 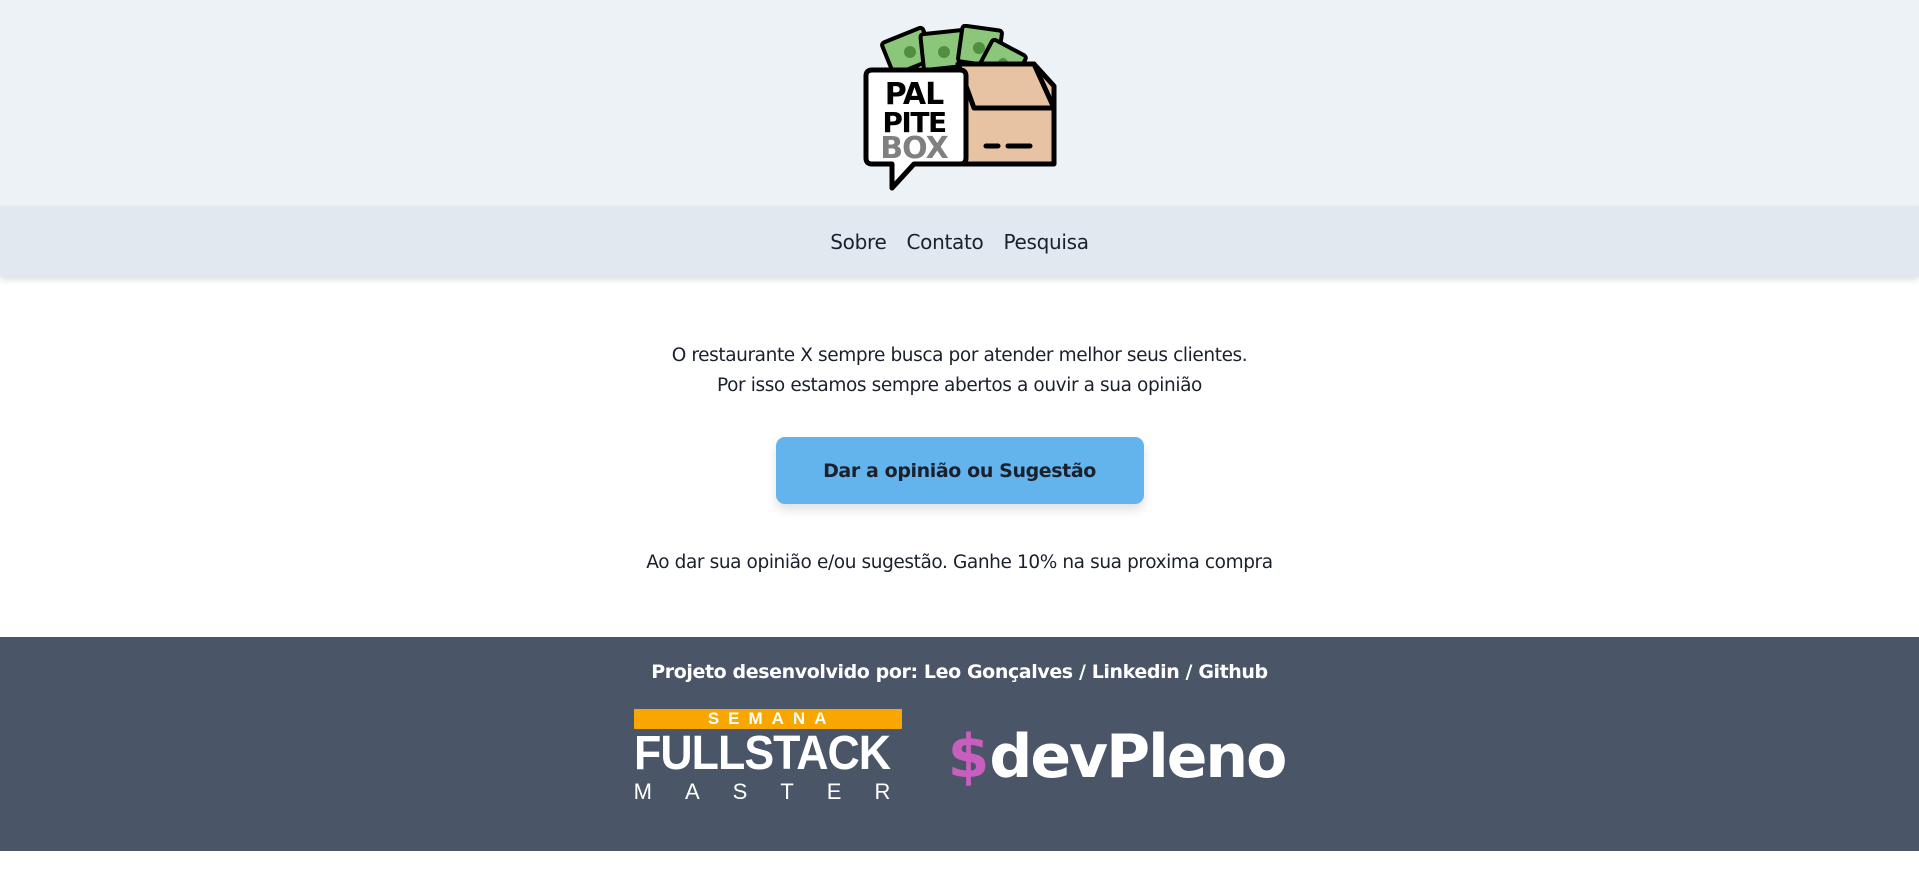 I want to click on nav-sobre-link: Sobre, so click(x=858, y=242).